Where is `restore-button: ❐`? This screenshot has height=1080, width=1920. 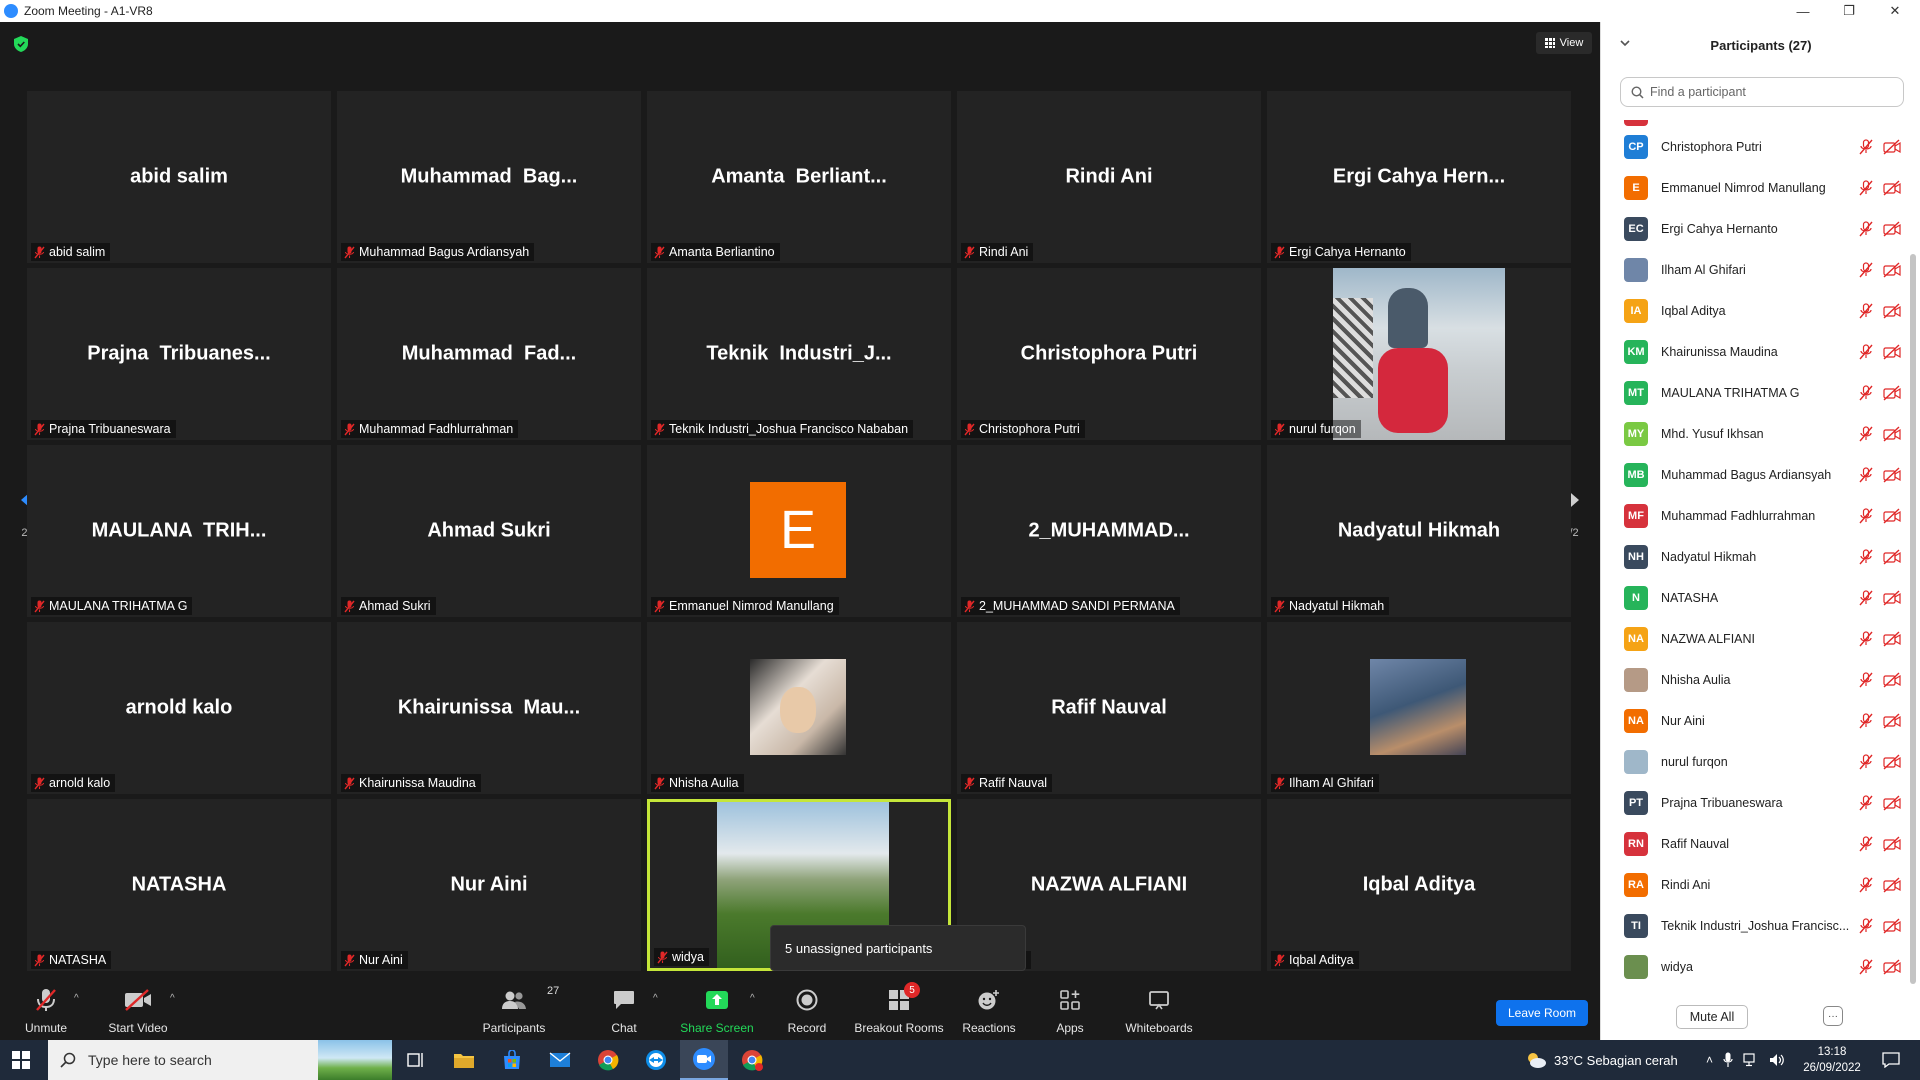 restore-button: ❐ is located at coordinates (1849, 11).